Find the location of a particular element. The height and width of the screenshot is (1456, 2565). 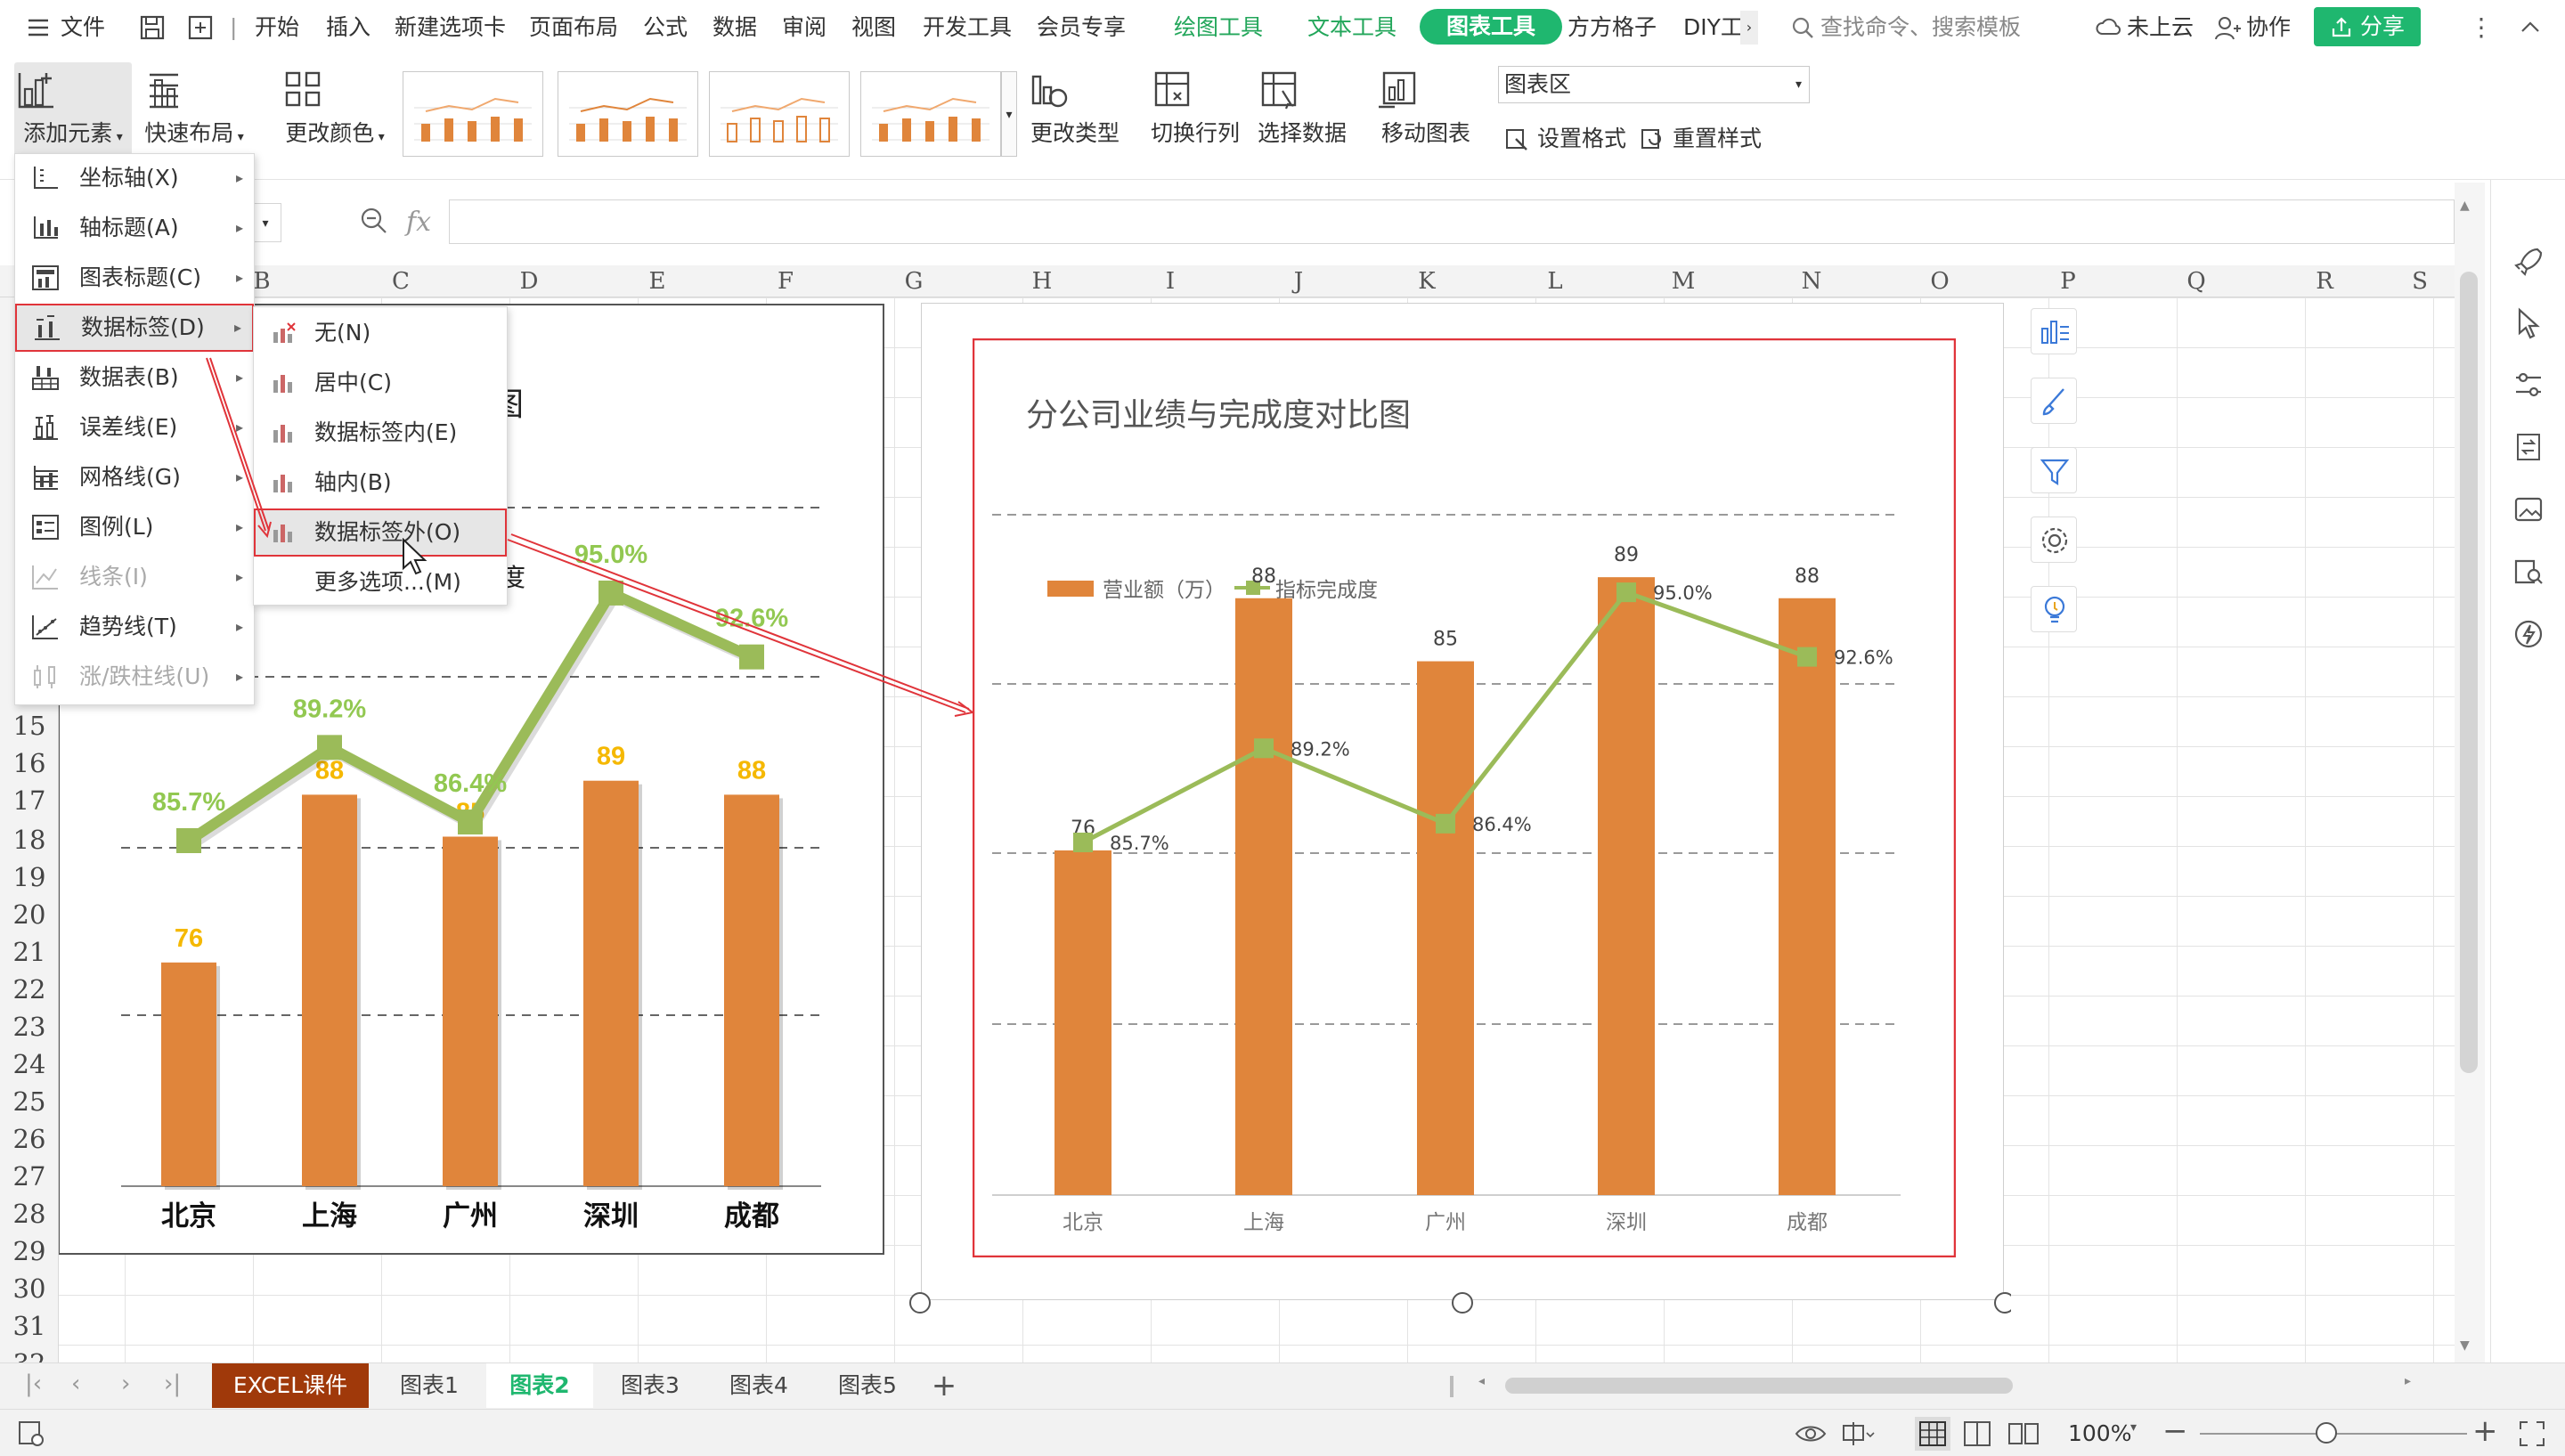

menu-item-axis: 坐标轴(X) ▸ is located at coordinates (134, 178).